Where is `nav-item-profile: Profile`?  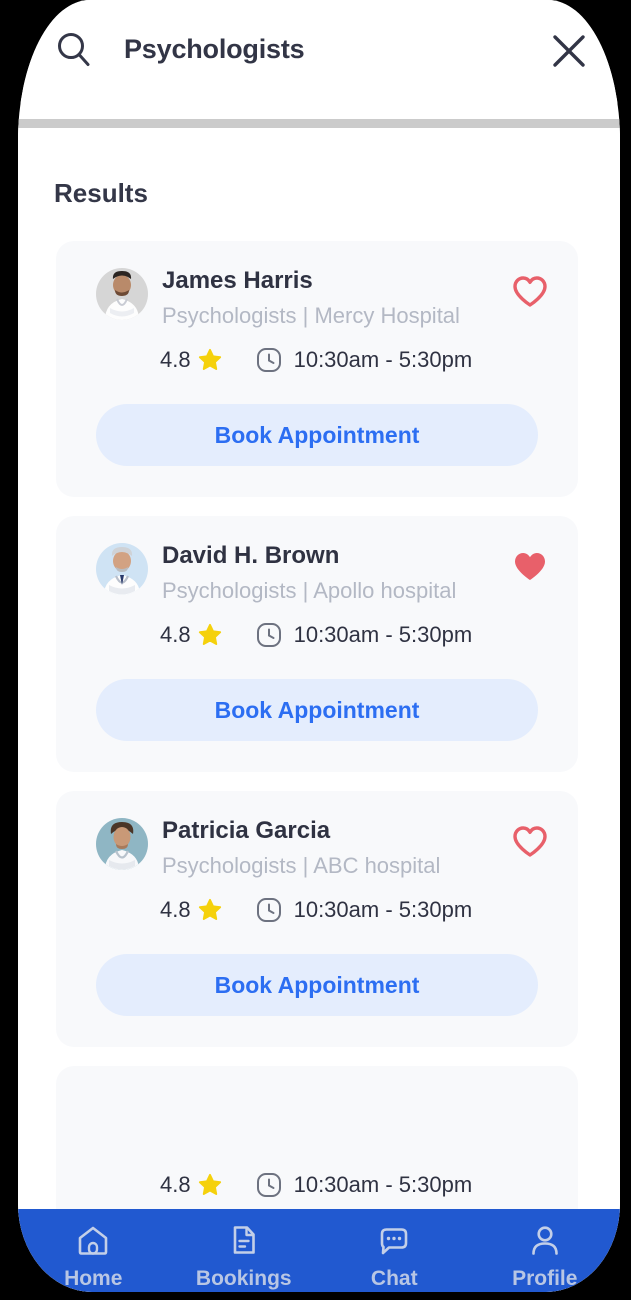
nav-item-profile: Profile is located at coordinates (545, 1257).